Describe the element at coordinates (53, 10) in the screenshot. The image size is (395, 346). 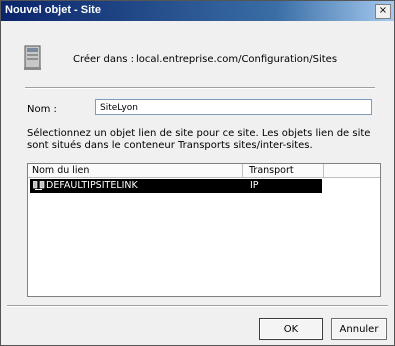
I see `window-title: Nouvel objet - Site` at that location.